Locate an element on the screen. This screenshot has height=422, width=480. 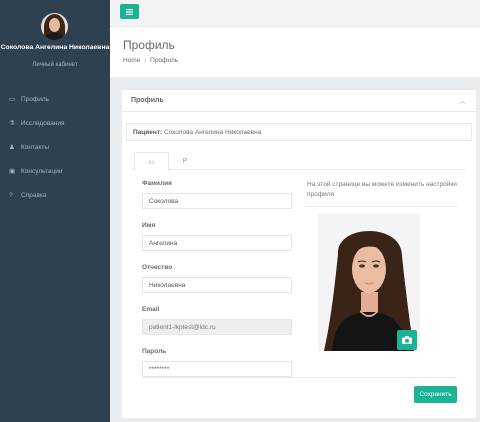
patient-label: Пациент: is located at coordinates (148, 132).